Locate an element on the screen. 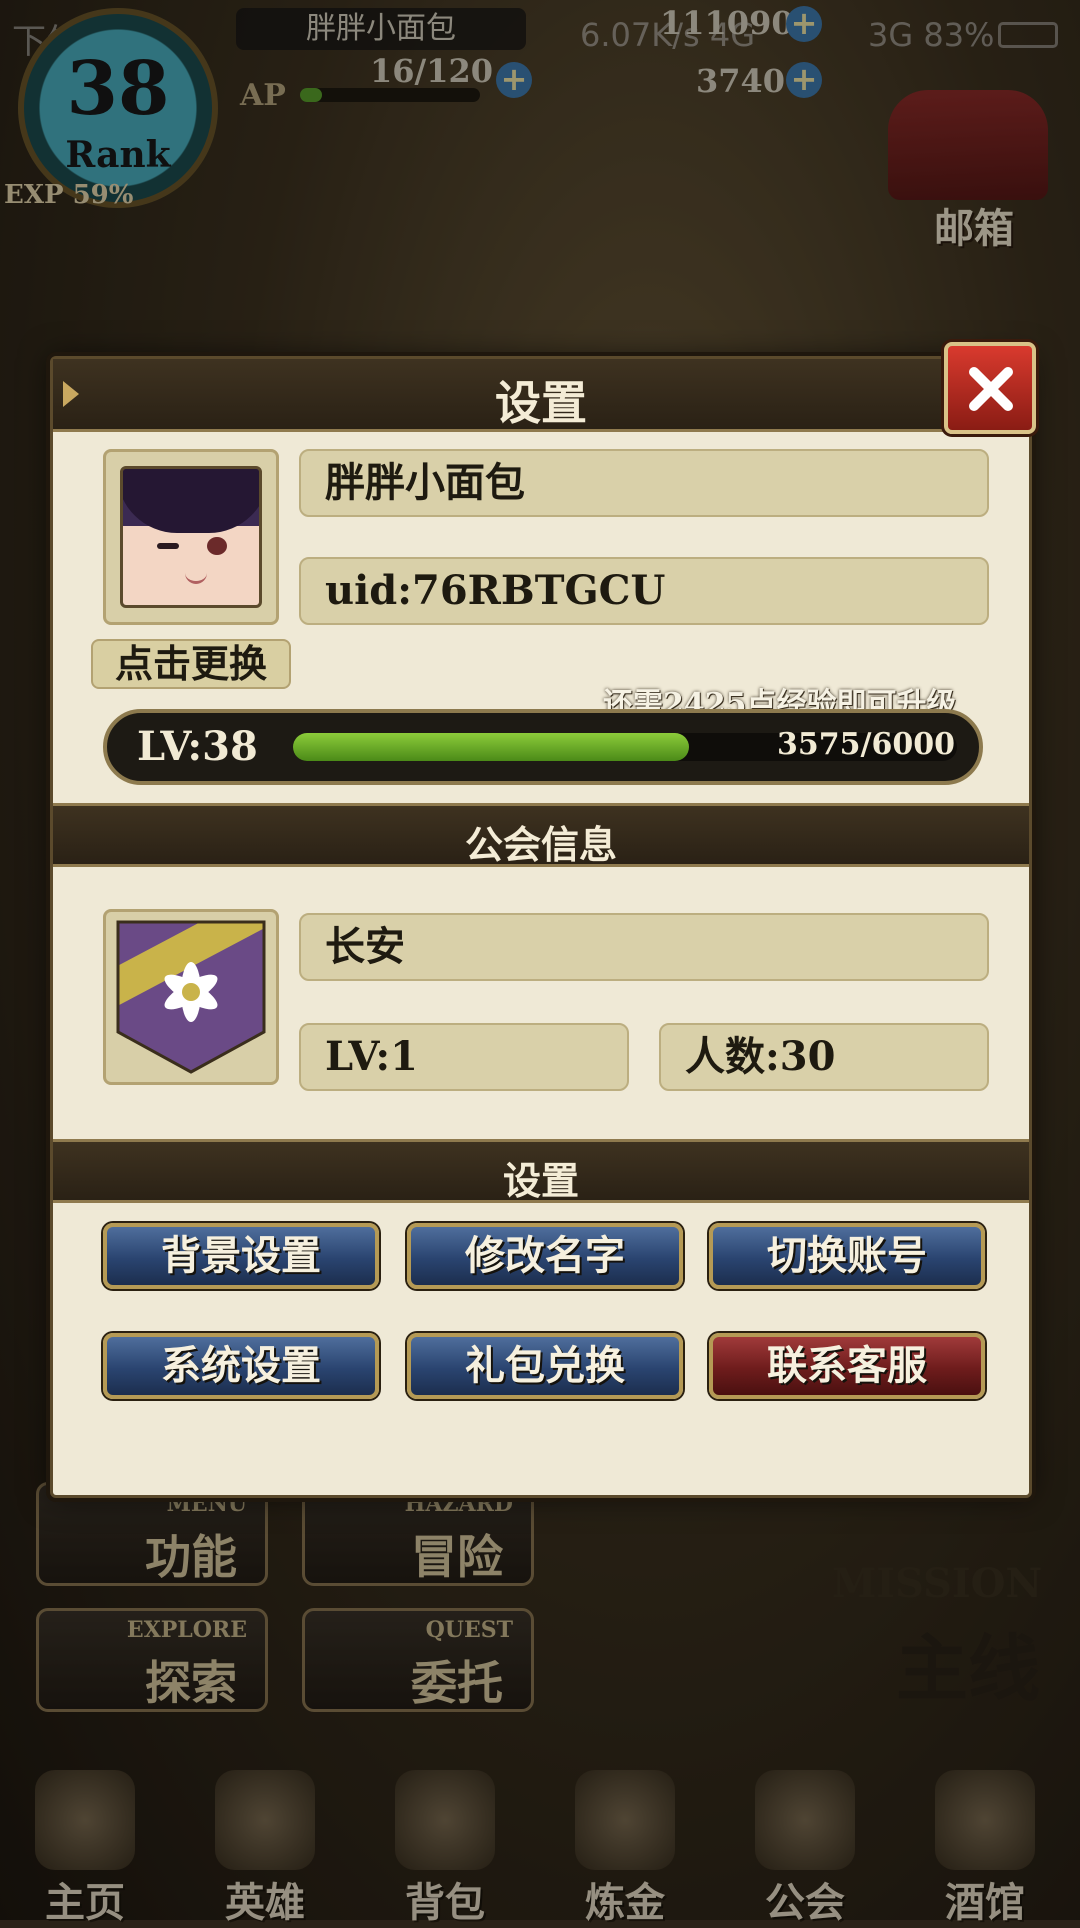 Image resolution: width=1080 pixels, height=1928 pixels. close-icon is located at coordinates (991, 389).